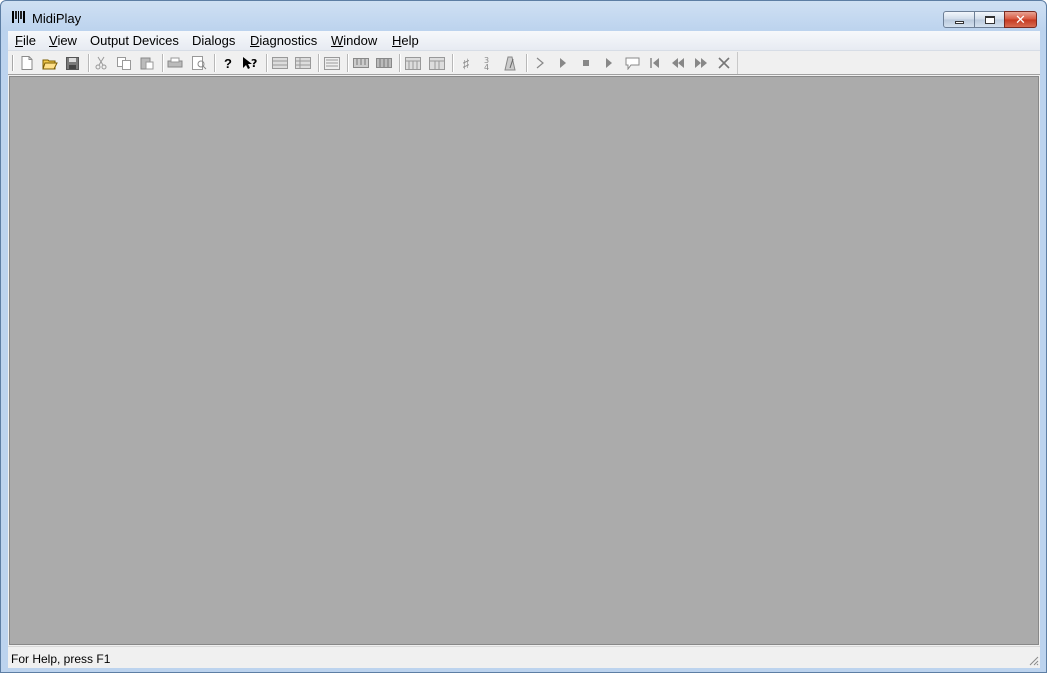 This screenshot has height=673, width=1047. What do you see at coordinates (563, 63) in the screenshot?
I see `play-icon` at bounding box center [563, 63].